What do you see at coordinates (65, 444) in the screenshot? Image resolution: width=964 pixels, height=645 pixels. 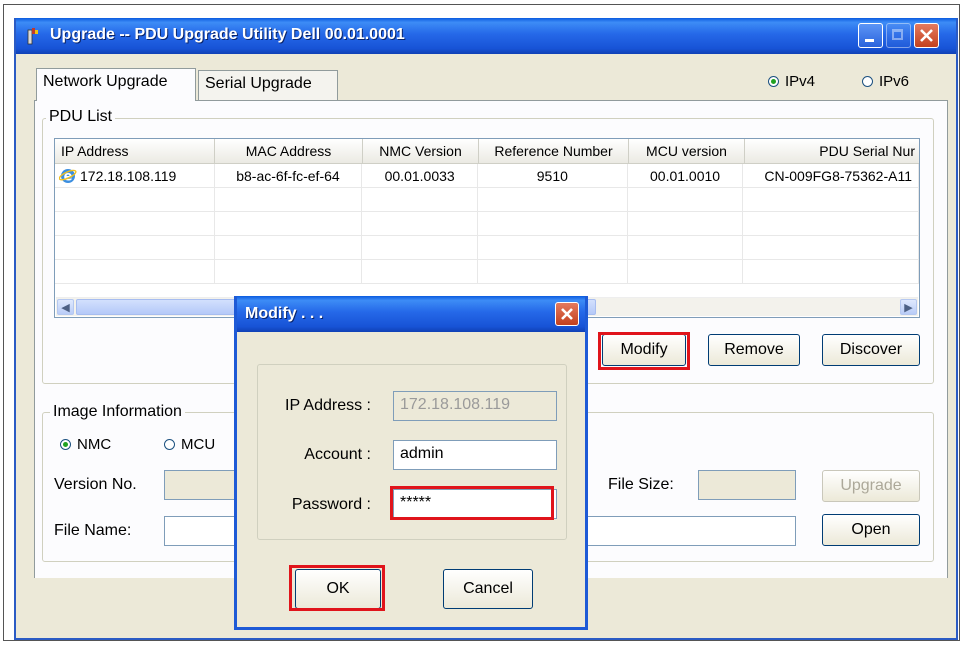 I see `nmc-radio-dot` at bounding box center [65, 444].